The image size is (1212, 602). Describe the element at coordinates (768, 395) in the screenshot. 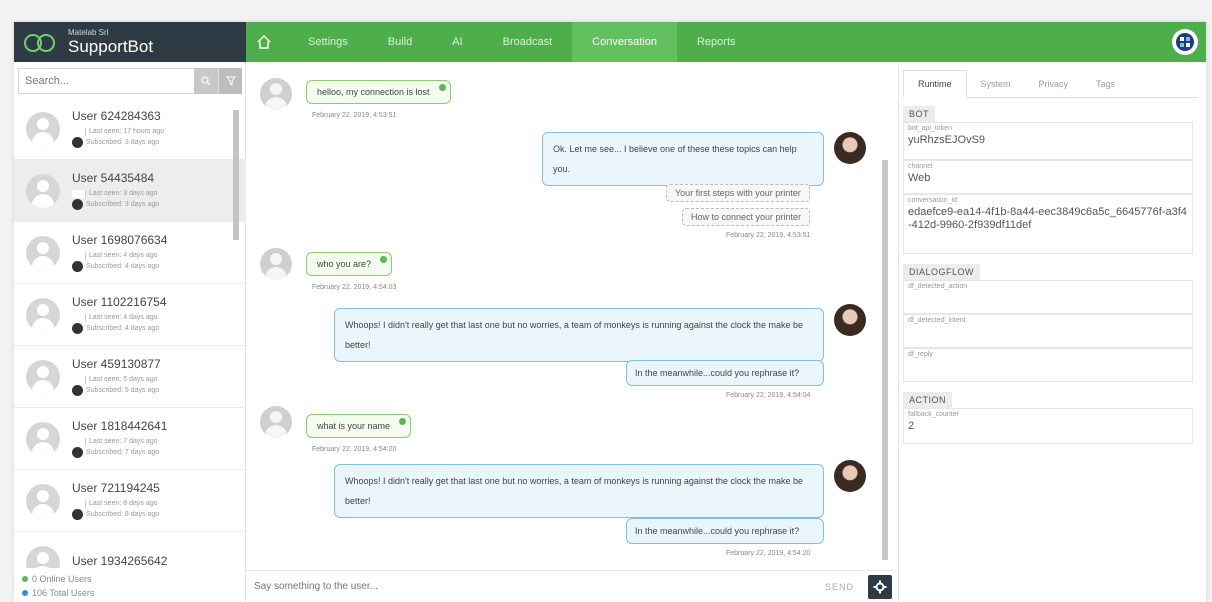

I see `message-timestamp: February 22, 2019, 4:54:04` at that location.